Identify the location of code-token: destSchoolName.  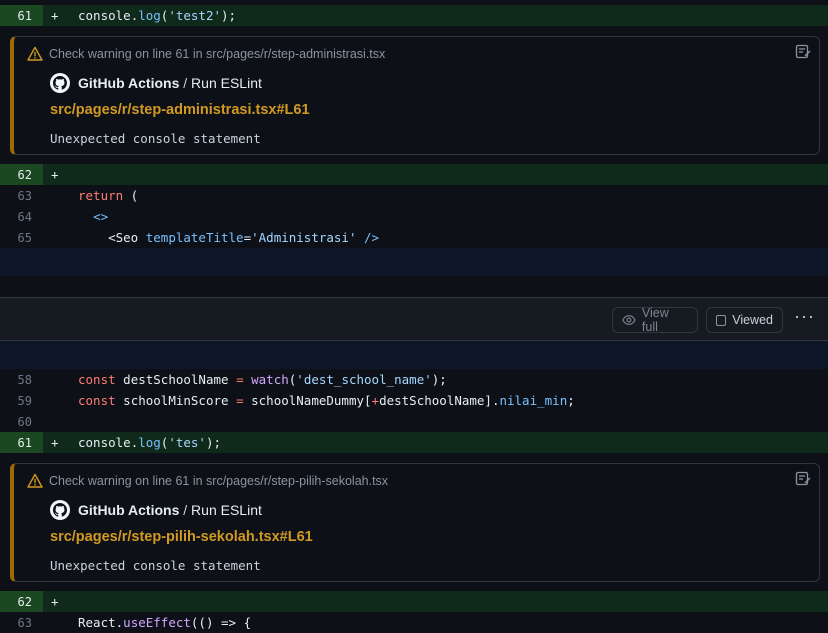
(176, 379).